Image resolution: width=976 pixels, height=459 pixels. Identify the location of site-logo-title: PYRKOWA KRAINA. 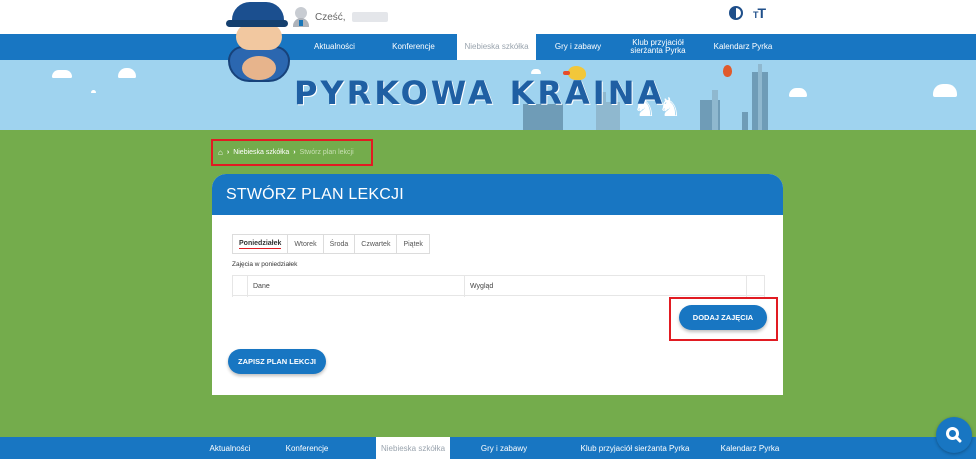
(479, 93).